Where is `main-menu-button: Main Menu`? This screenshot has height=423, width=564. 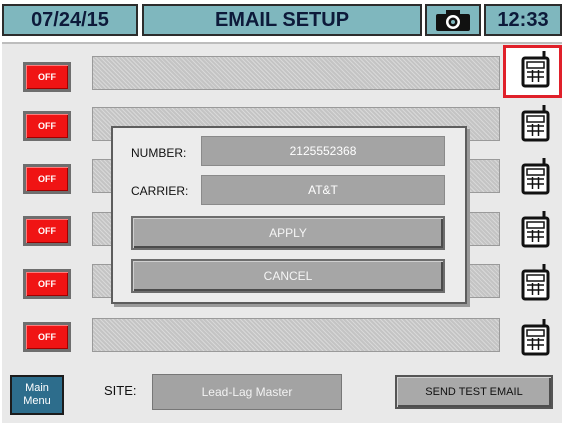 main-menu-button: Main Menu is located at coordinates (37, 395).